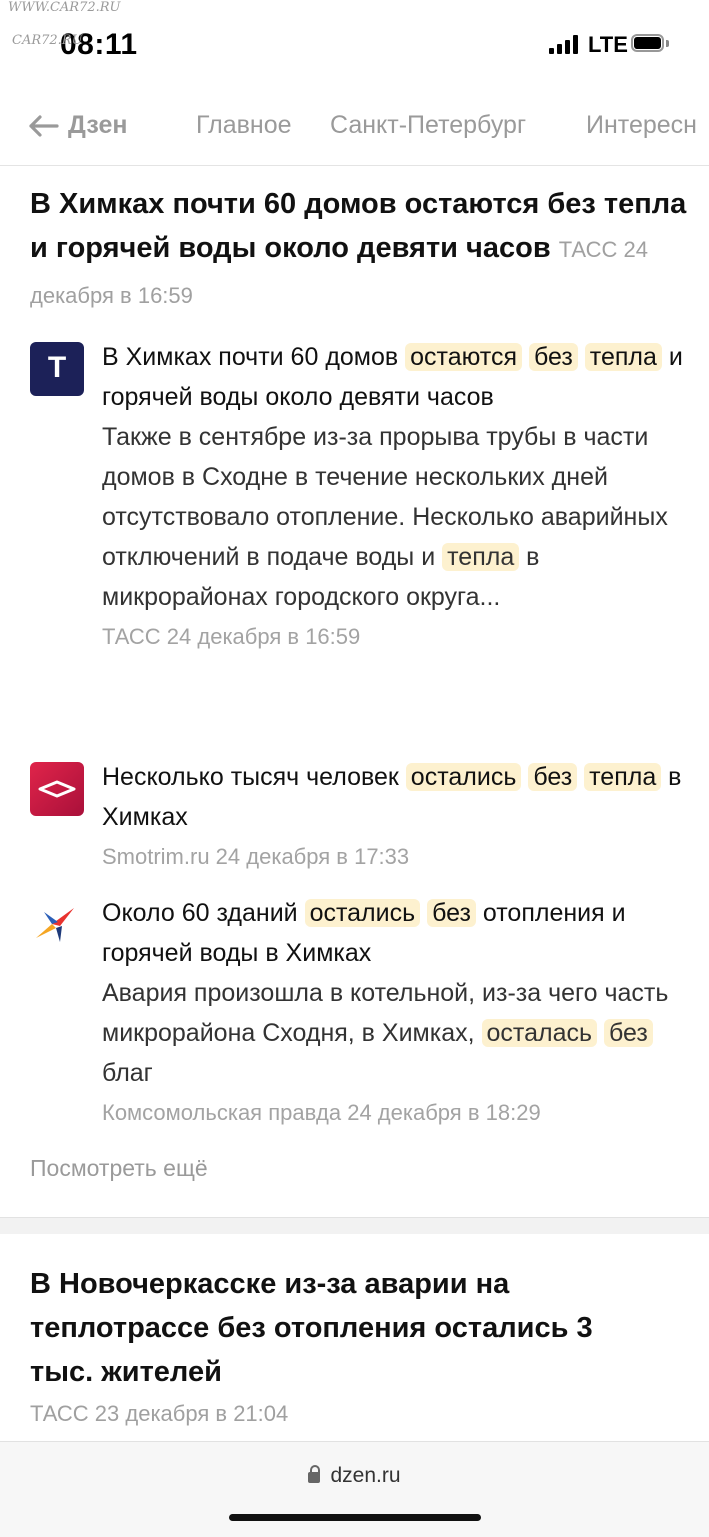 Image resolution: width=709 pixels, height=1537 pixels. What do you see at coordinates (354, 1225) in the screenshot?
I see `section-divider` at bounding box center [354, 1225].